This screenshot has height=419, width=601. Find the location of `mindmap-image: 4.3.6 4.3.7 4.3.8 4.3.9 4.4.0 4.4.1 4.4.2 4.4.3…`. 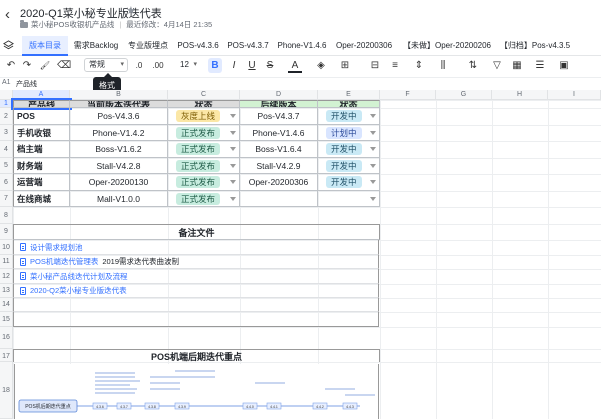

mindmap-image: 4.3.6 4.3.7 4.3.8 4.3.9 4.4.0 4.4.1 4.4.2 4.4.3… is located at coordinates (196, 391).